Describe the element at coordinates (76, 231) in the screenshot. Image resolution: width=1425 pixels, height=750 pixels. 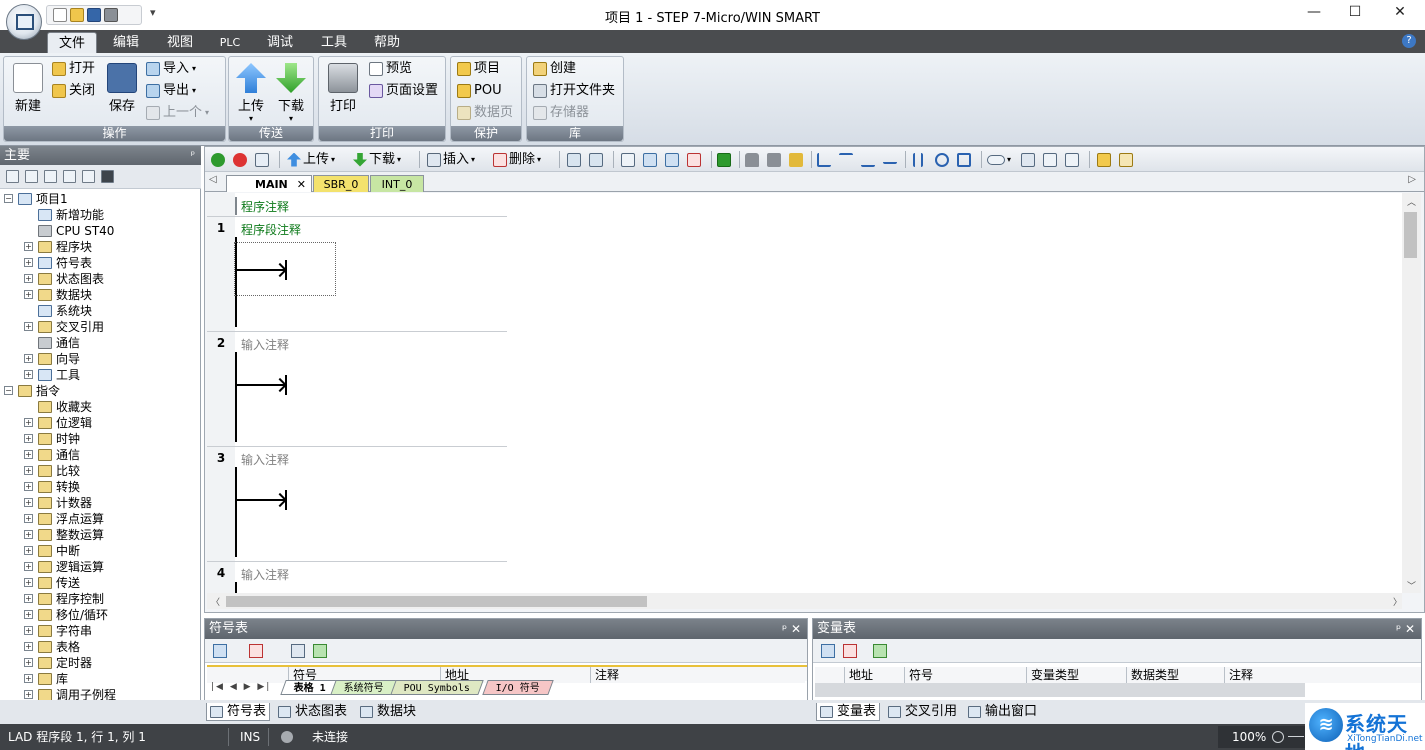
I see `tree-item: CPU ST40` at that location.